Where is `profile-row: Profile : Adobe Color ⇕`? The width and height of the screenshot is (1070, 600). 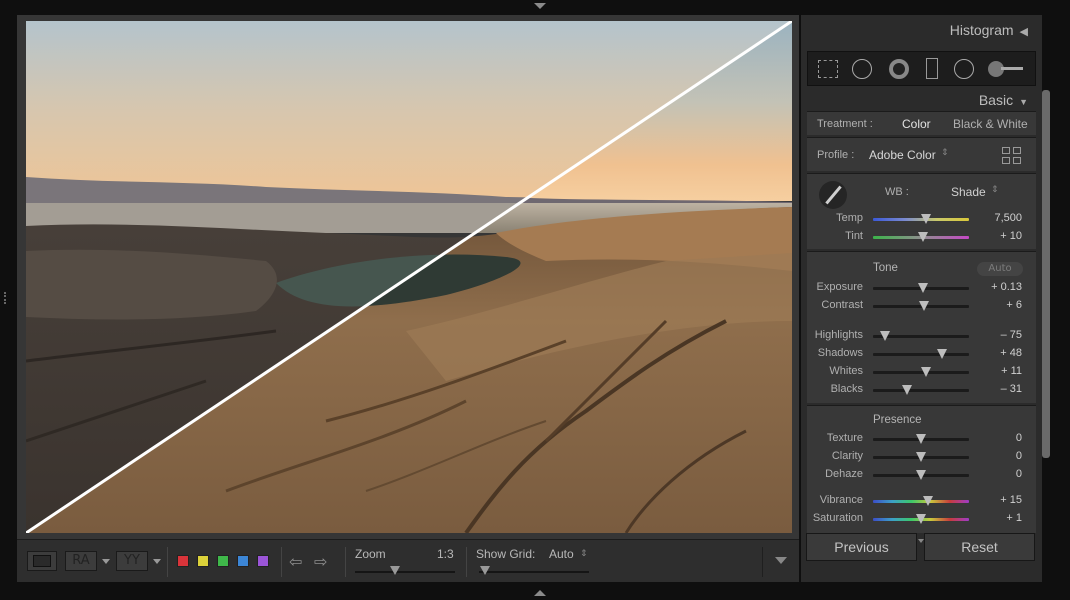 profile-row: Profile : Adobe Color ⇕ is located at coordinates (921, 154).